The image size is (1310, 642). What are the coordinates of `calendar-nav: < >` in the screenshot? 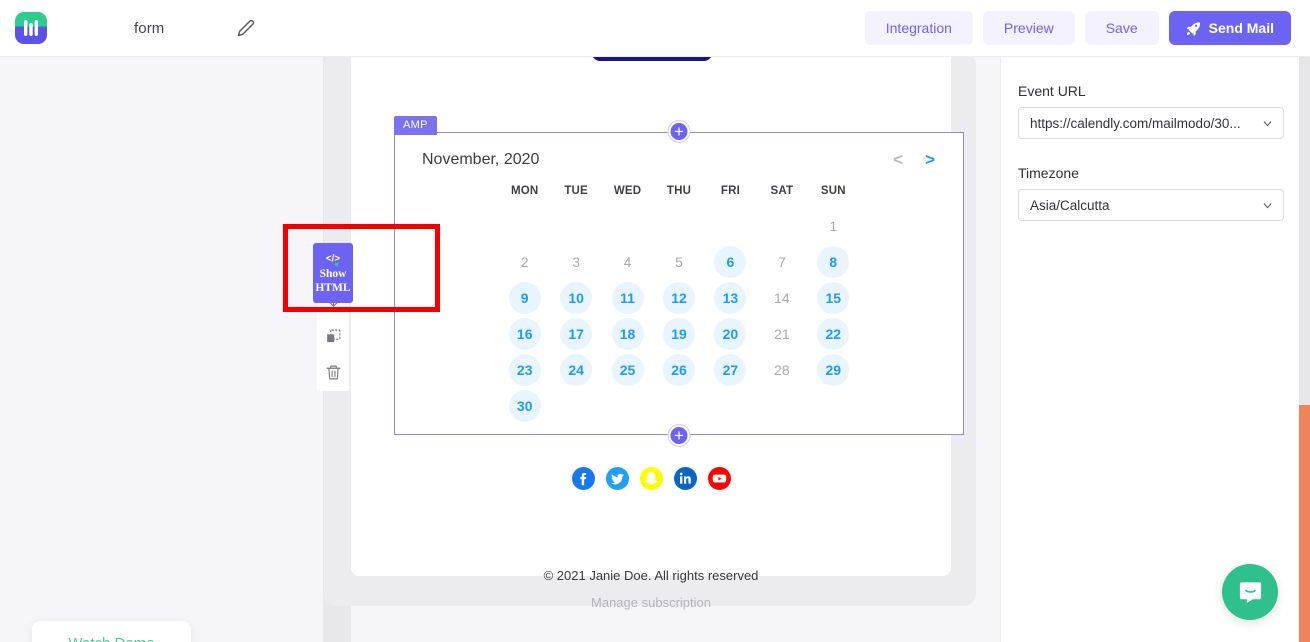 It's located at (914, 160).